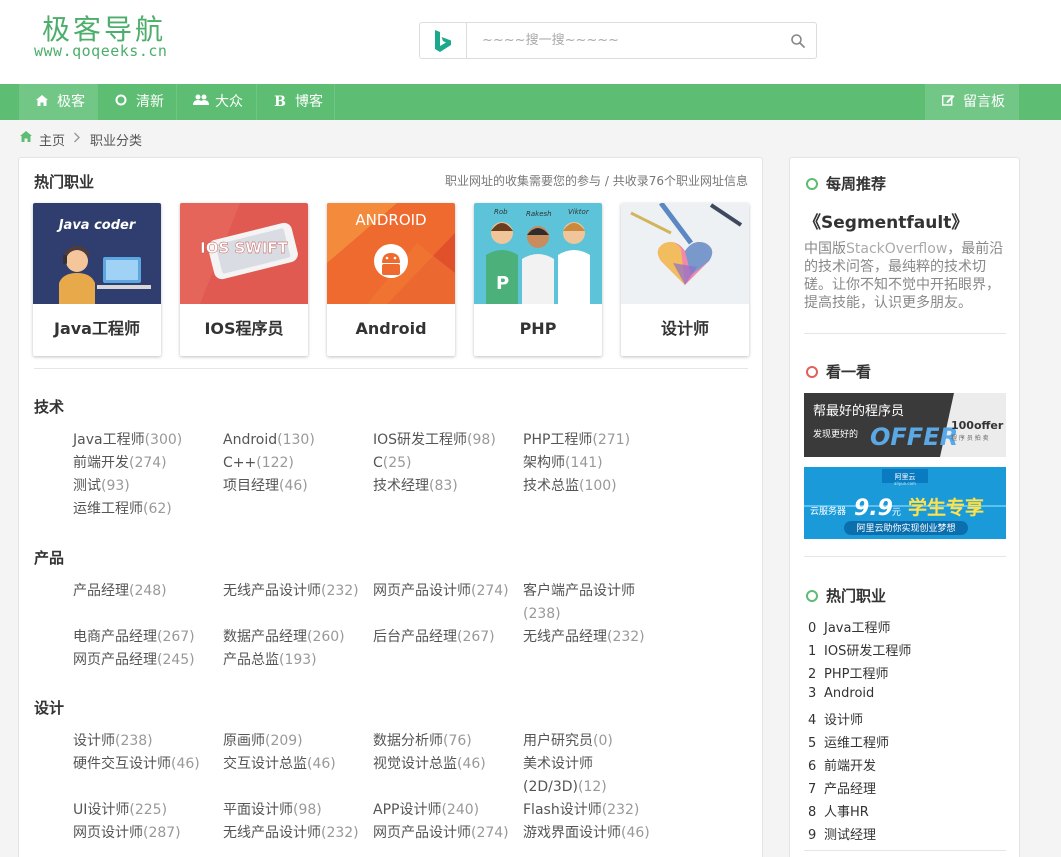  Describe the element at coordinates (825, 249) in the screenshot. I see `desc-text: 中国版` at that location.